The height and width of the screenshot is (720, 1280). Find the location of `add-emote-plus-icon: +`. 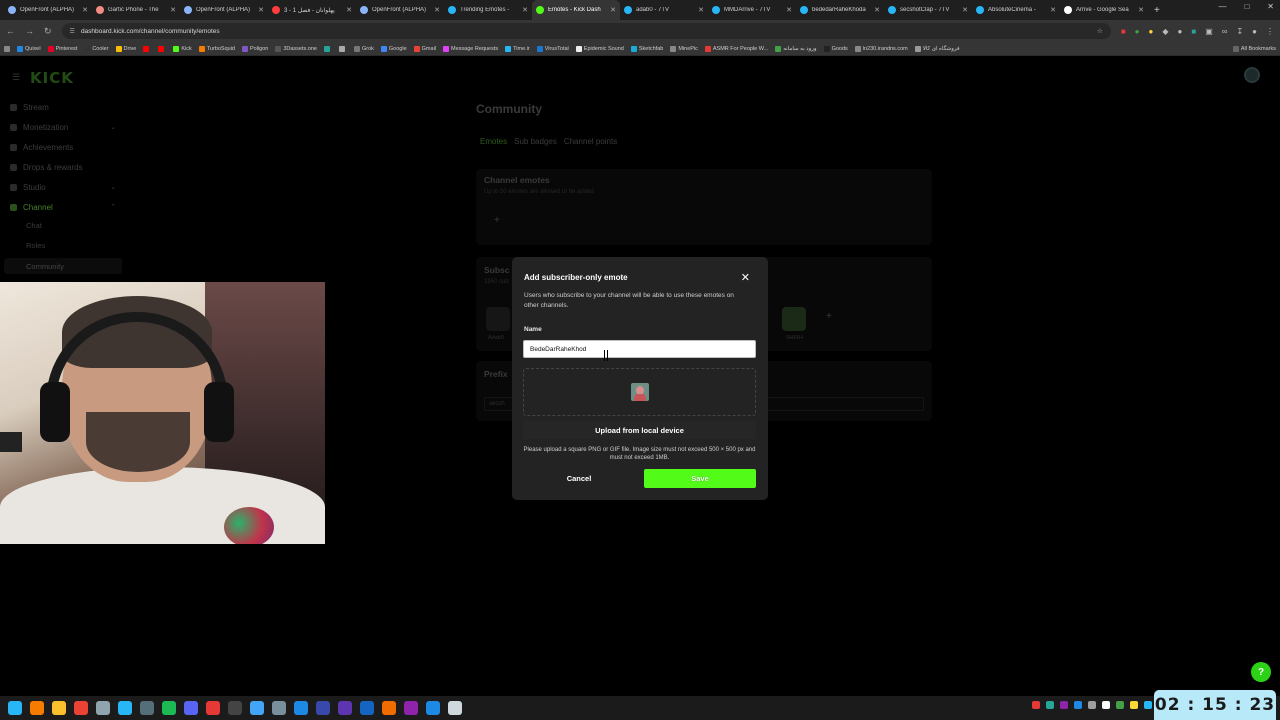

add-emote-plus-icon: + is located at coordinates (497, 220).